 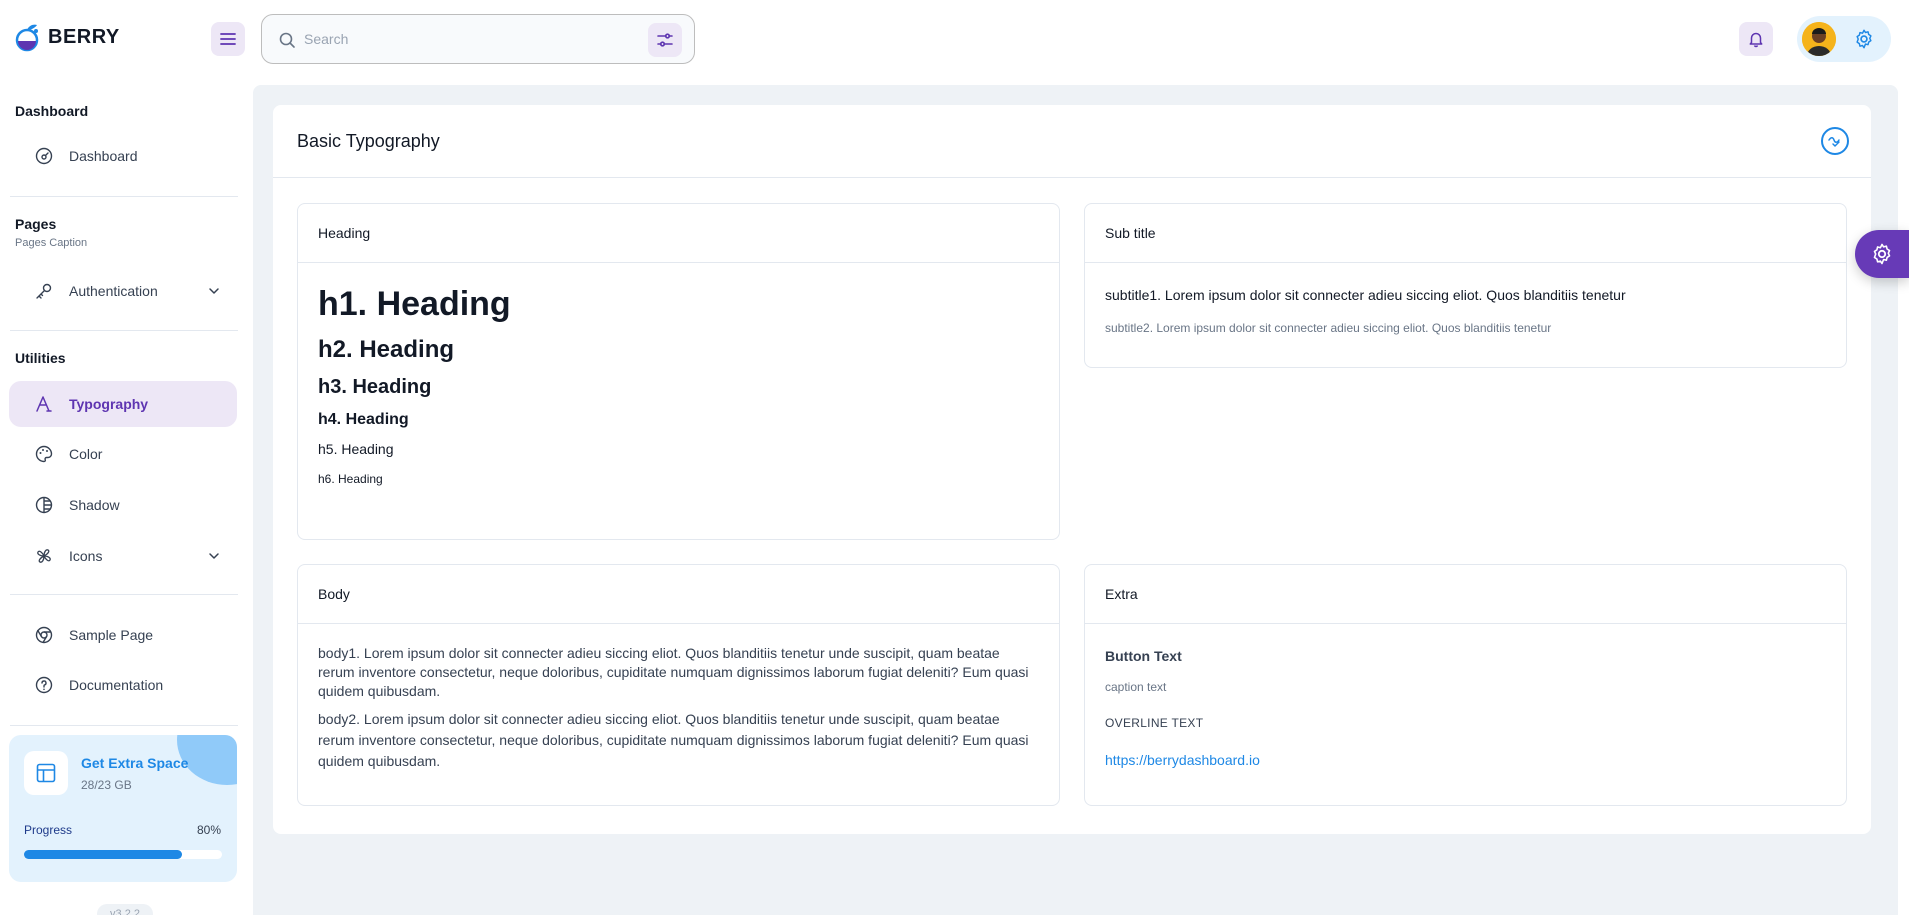 I want to click on sidebar-item-authentication: Authentication, so click(x=123, y=291).